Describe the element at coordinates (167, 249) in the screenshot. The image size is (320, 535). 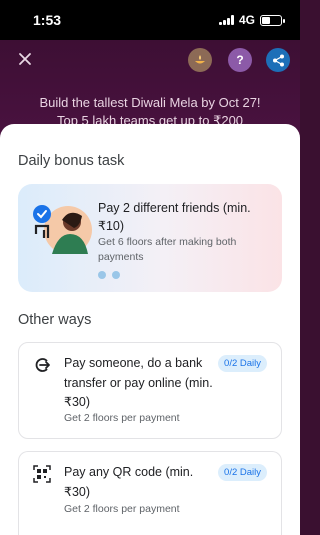
I see `bonus-task-subtitle: Get 6 floors after making both payments` at that location.